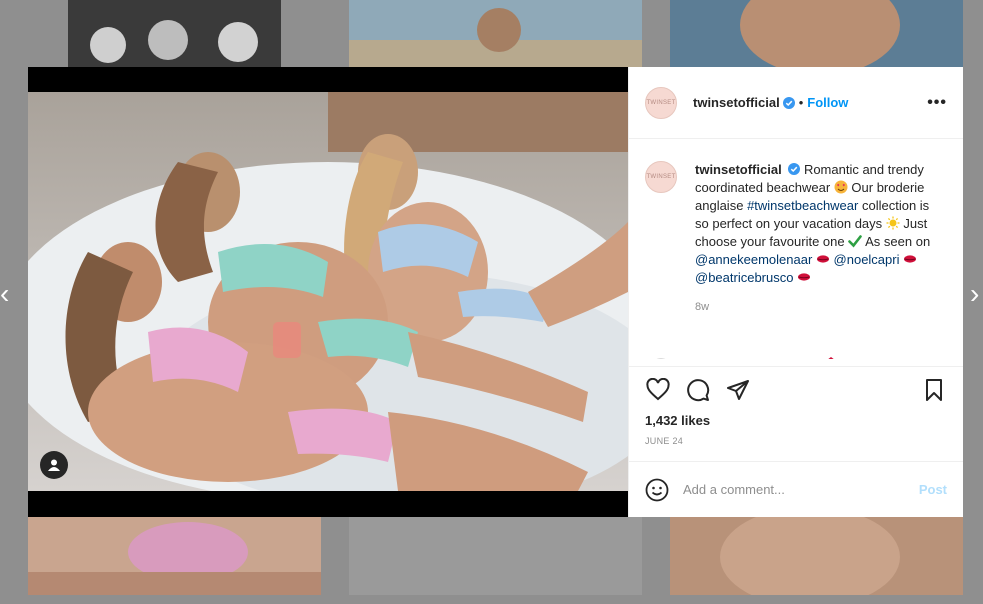 This screenshot has height=604, width=983. Describe the element at coordinates (744, 277) in the screenshot. I see `mention-link: @beatricebrusco` at that location.